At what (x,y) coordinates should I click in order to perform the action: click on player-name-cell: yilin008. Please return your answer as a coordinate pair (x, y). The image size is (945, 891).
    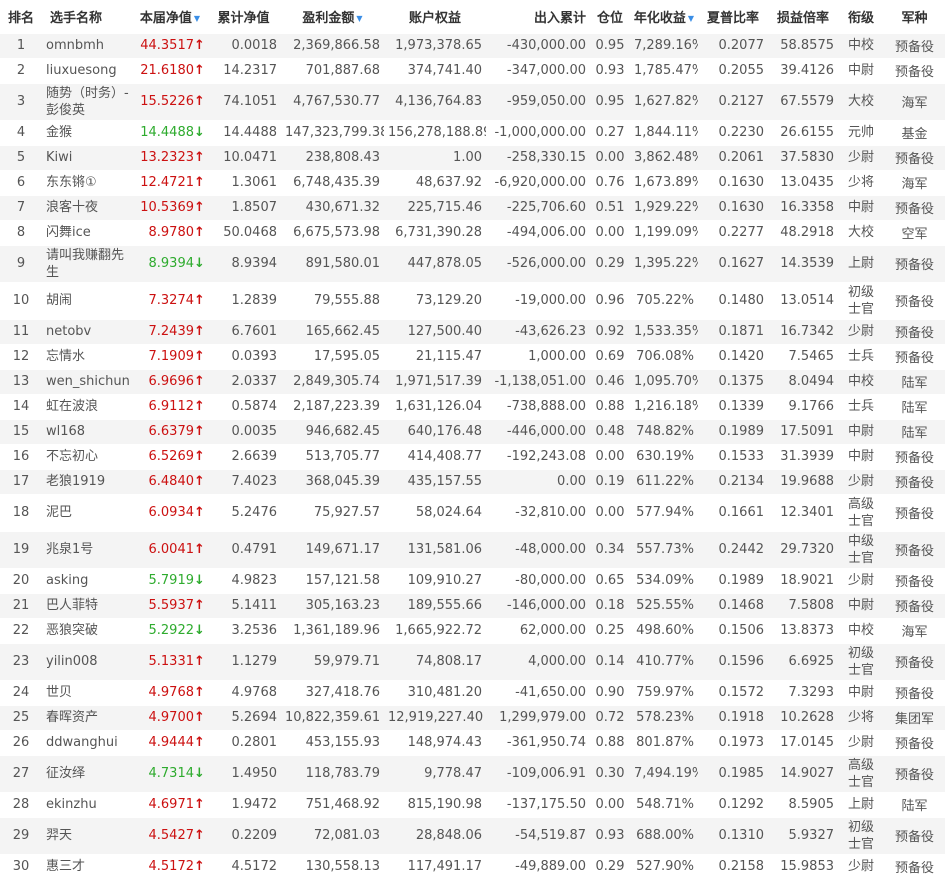
    Looking at the image, I should click on (88, 661).